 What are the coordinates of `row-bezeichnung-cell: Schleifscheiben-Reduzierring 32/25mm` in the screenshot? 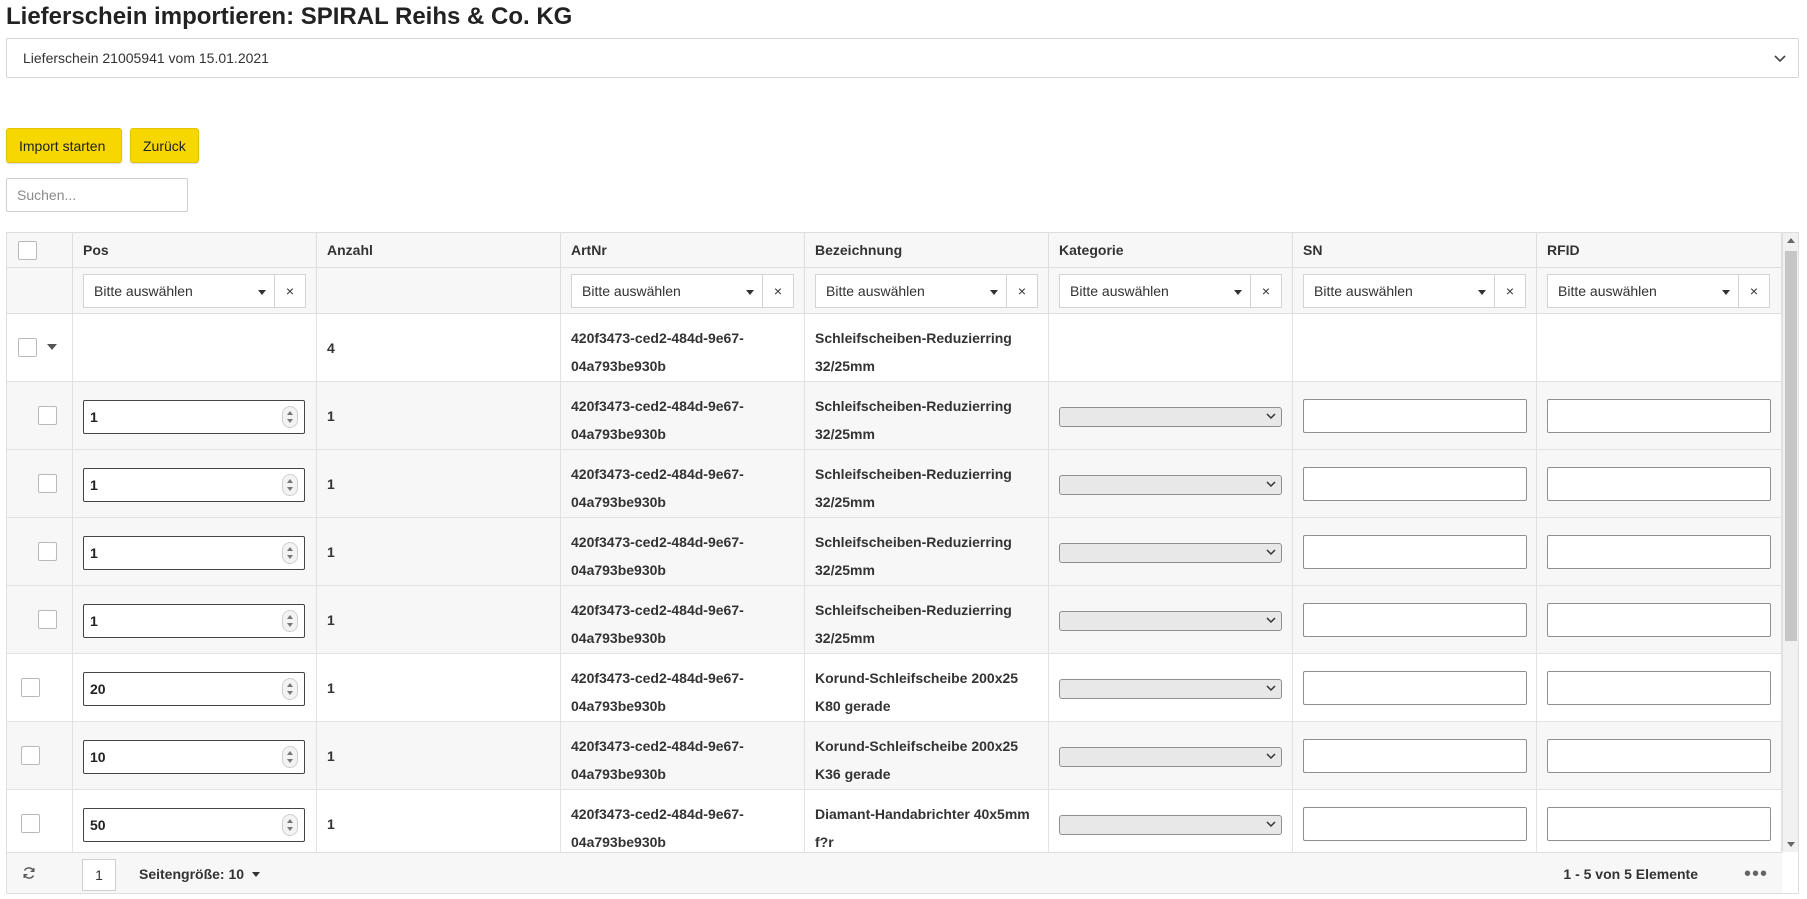 It's located at (927, 551).